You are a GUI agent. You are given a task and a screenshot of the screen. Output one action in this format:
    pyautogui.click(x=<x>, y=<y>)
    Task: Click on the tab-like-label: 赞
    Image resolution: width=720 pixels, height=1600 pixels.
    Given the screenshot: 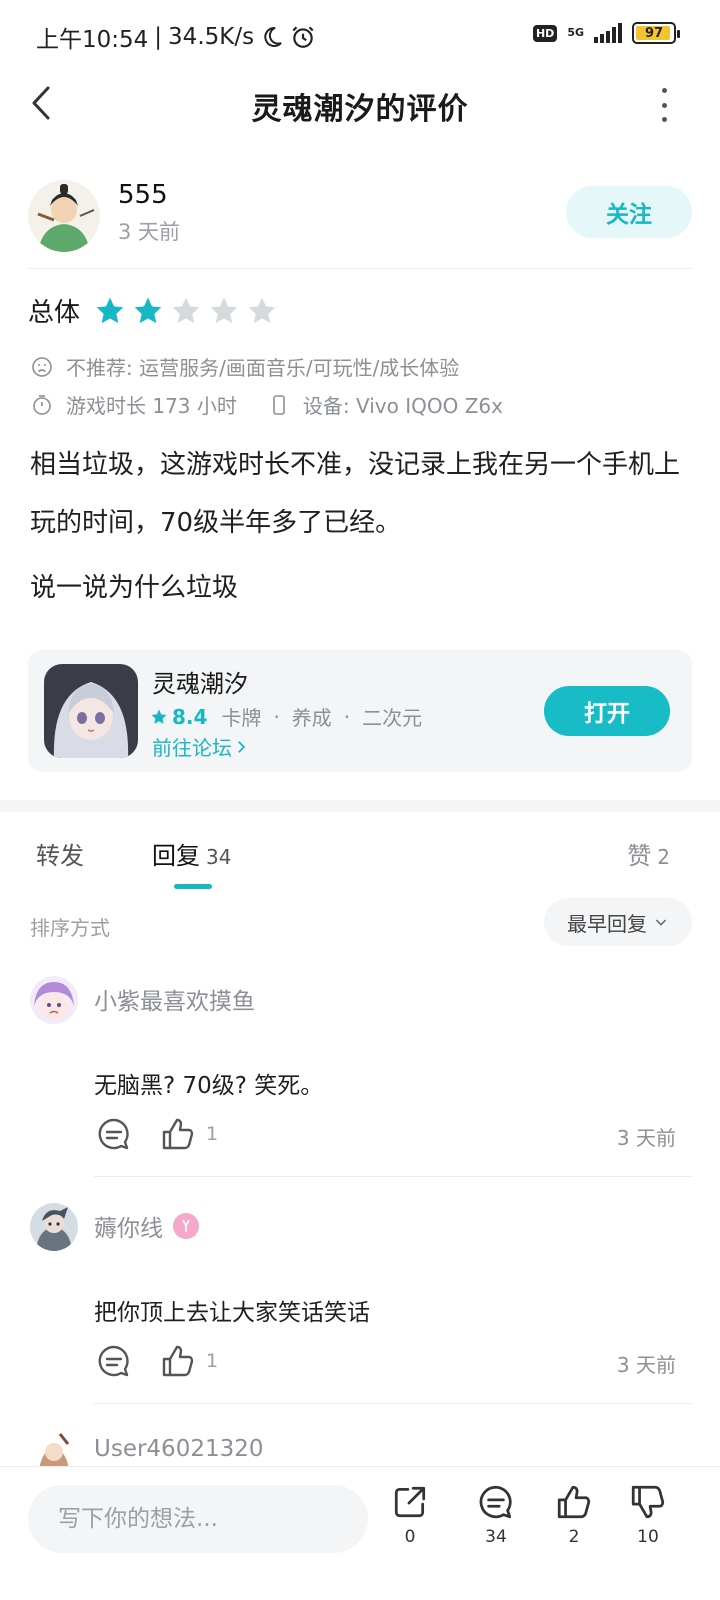 What is the action you would take?
    pyautogui.click(x=639, y=856)
    